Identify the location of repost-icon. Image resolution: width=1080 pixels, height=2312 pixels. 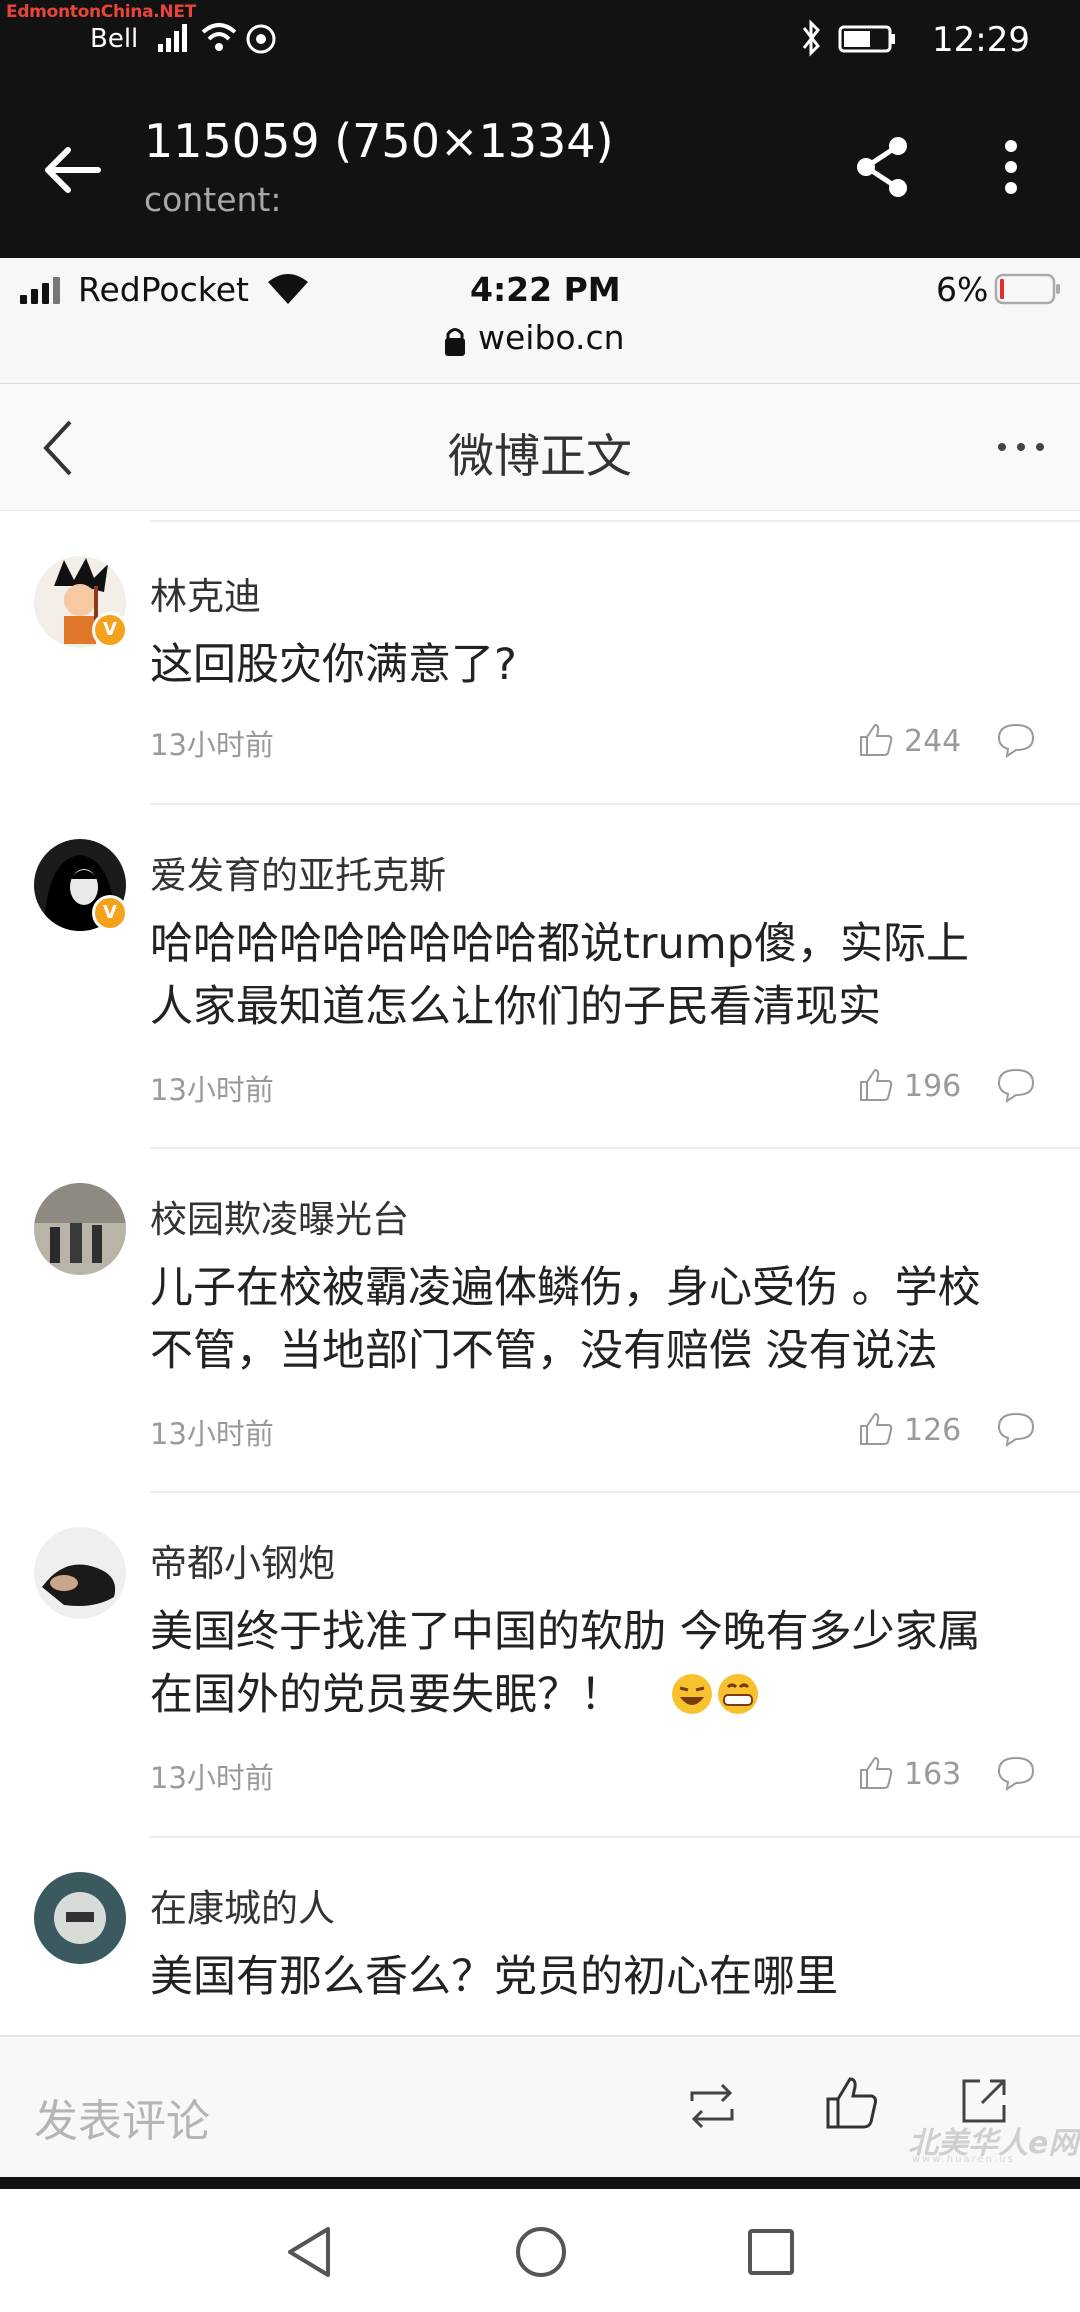
(712, 2106).